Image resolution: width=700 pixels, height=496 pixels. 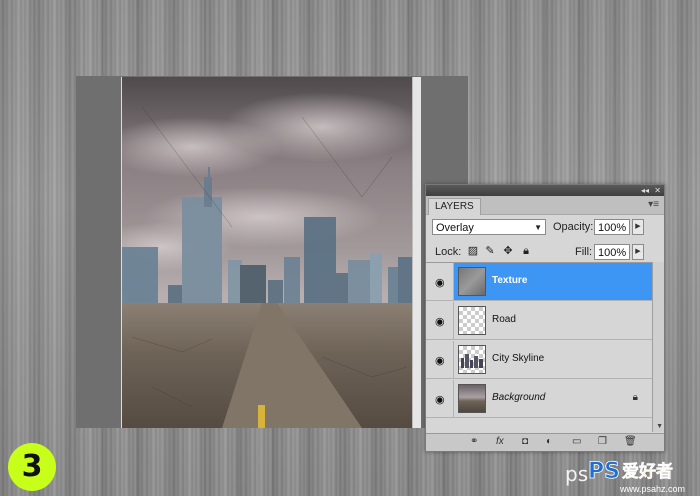 What do you see at coordinates (638, 227) in the screenshot?
I see `opacity-slider-button: ▶` at bounding box center [638, 227].